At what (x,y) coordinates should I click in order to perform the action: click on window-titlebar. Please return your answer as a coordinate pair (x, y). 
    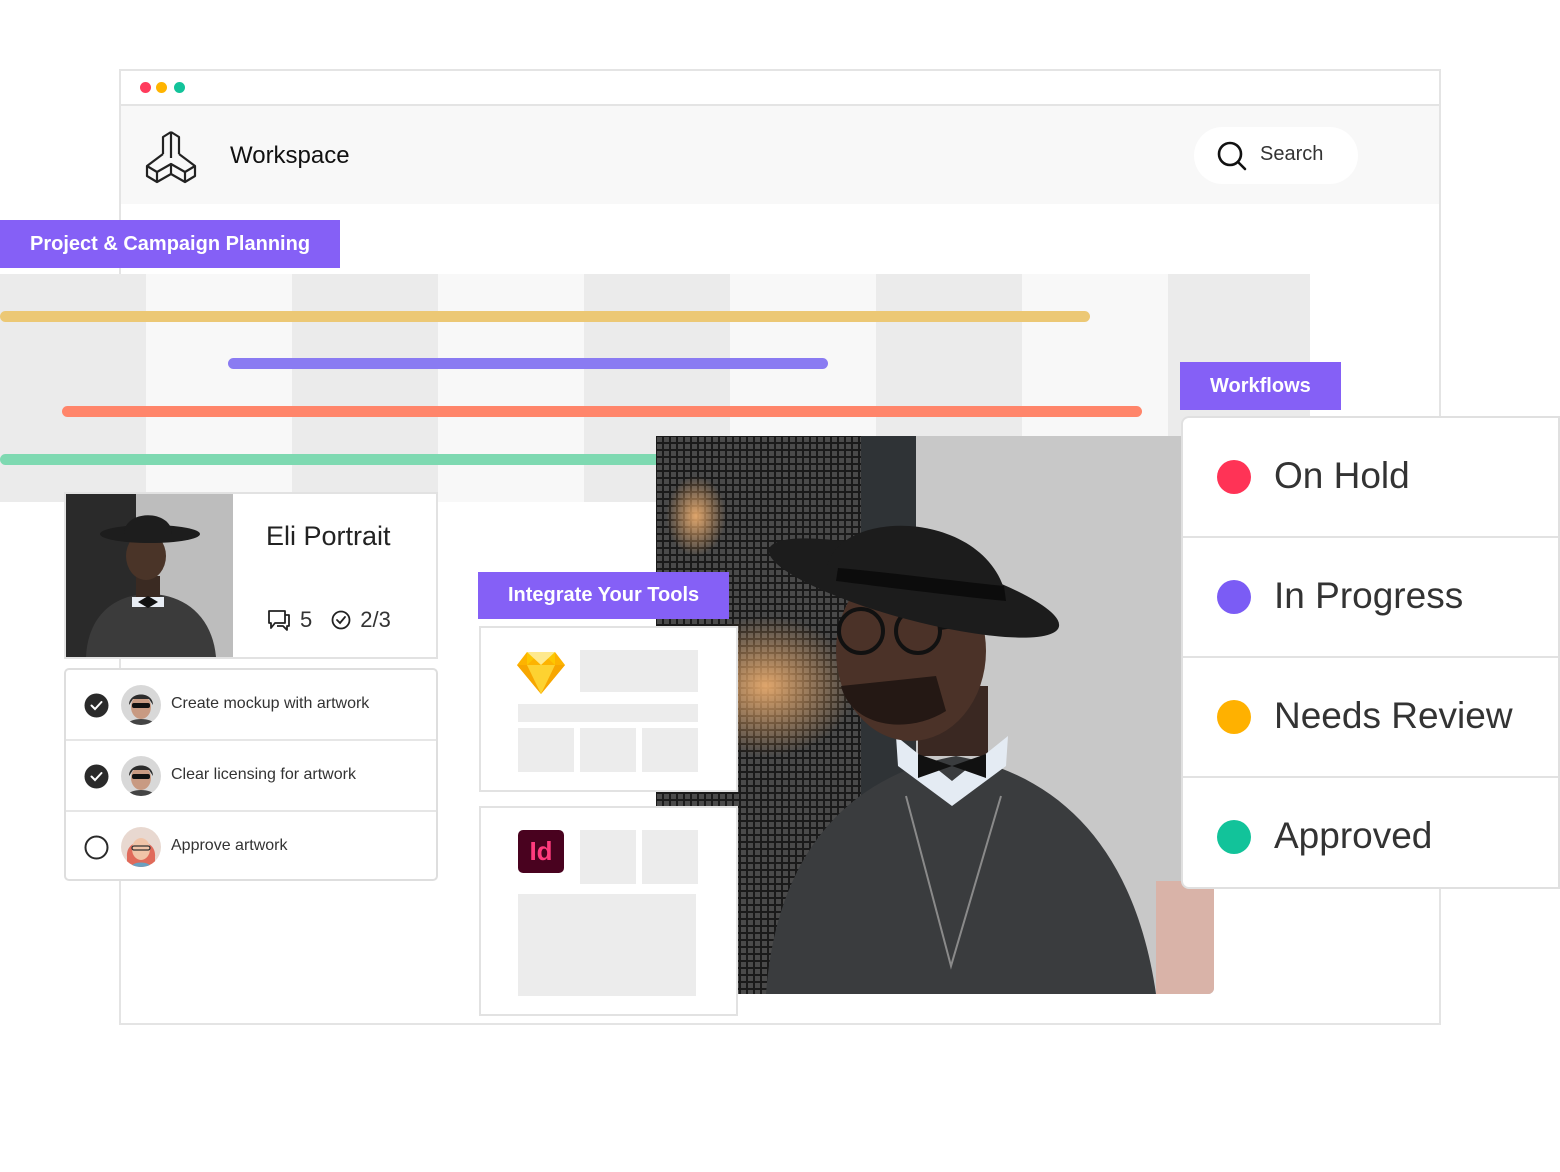
    Looking at the image, I should click on (780, 88).